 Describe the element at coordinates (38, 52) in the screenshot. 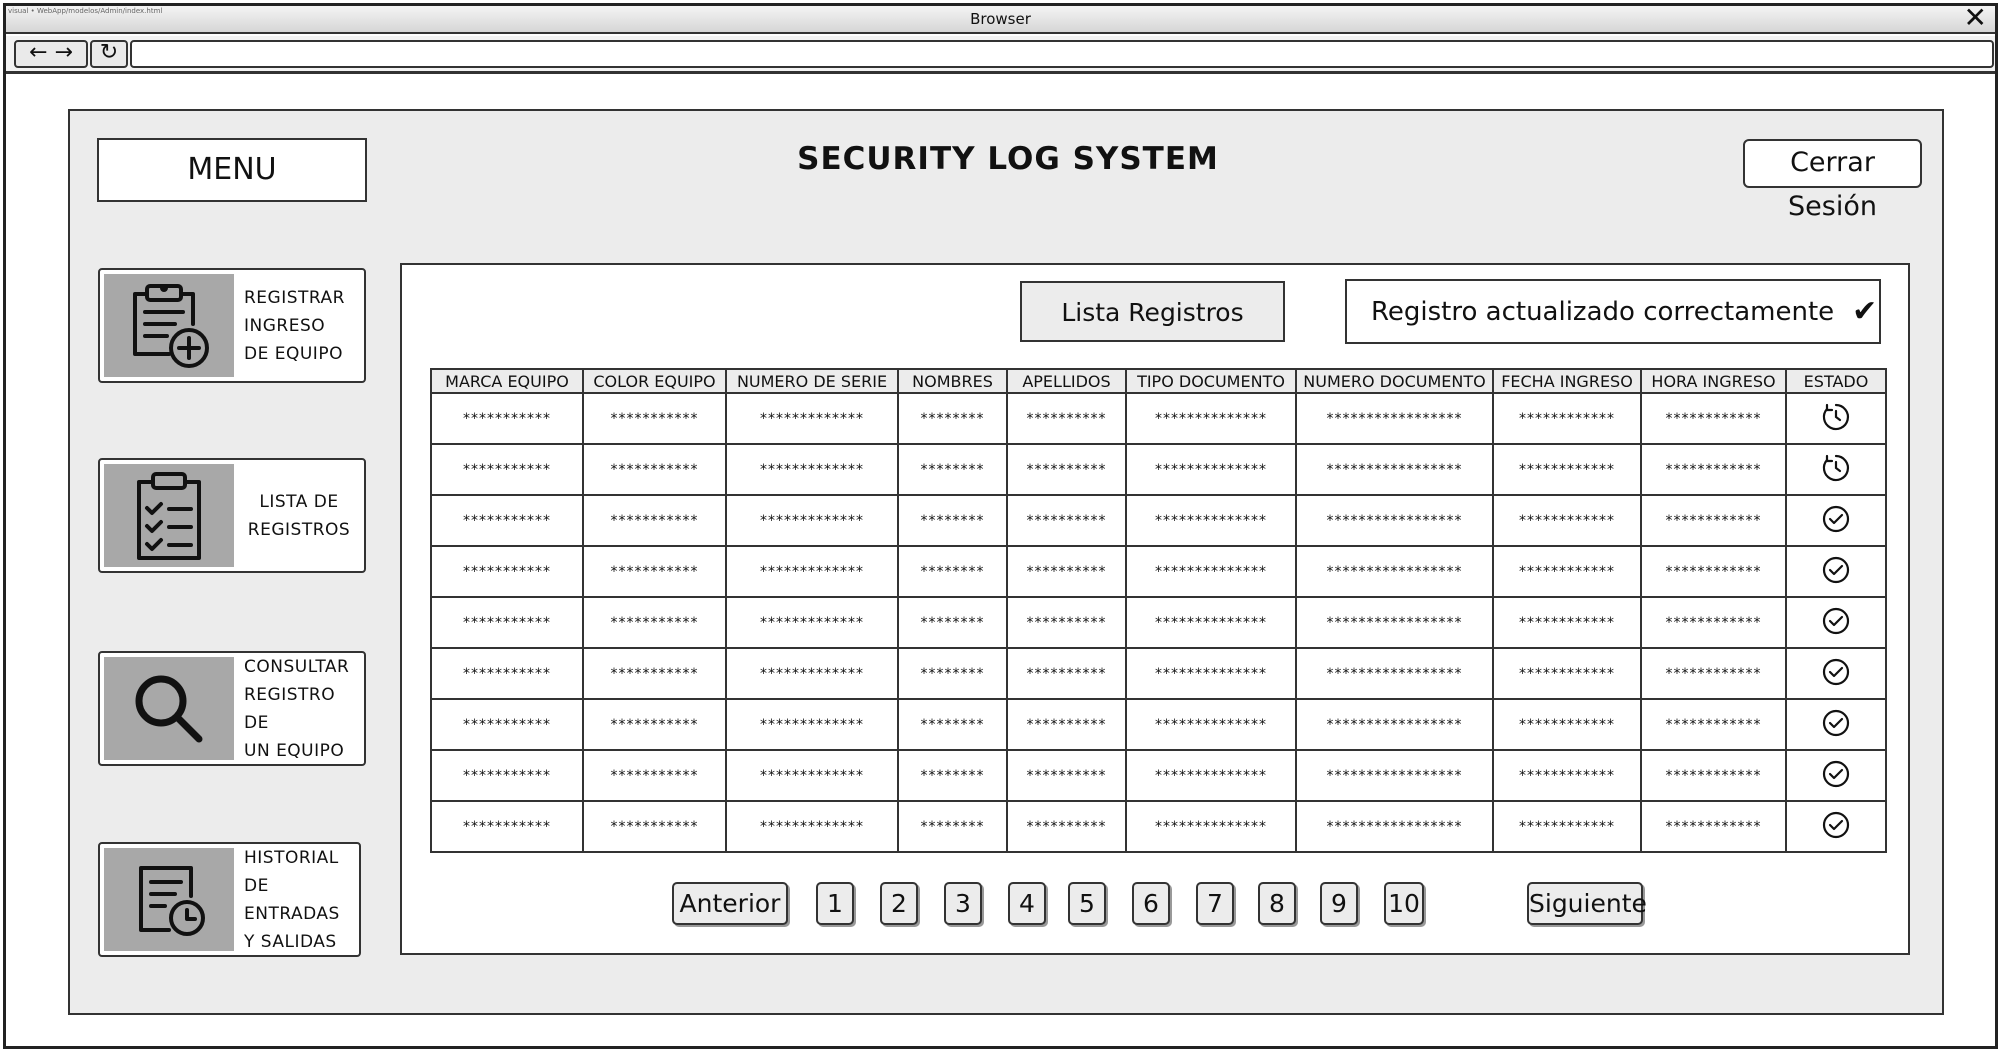

I see `back-arrow-icon: ←` at that location.